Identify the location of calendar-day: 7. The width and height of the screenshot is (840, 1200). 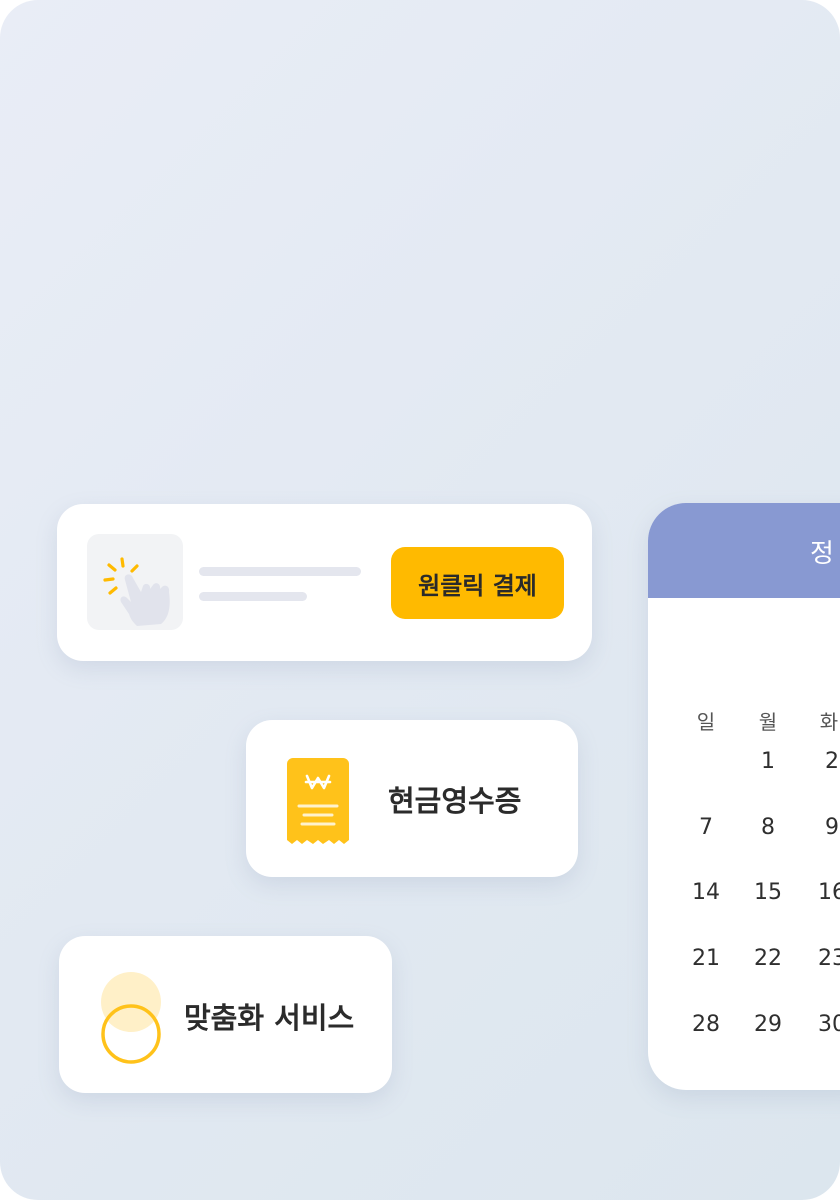
(706, 827).